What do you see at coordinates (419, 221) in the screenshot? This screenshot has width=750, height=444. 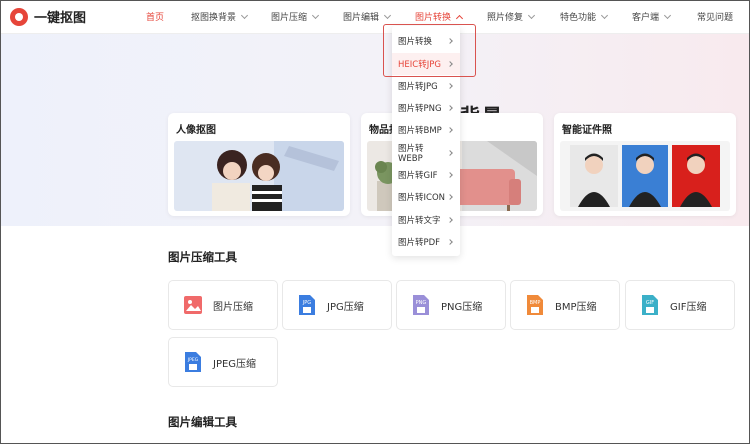 I see `dropdown-item-label: 图片转文字` at bounding box center [419, 221].